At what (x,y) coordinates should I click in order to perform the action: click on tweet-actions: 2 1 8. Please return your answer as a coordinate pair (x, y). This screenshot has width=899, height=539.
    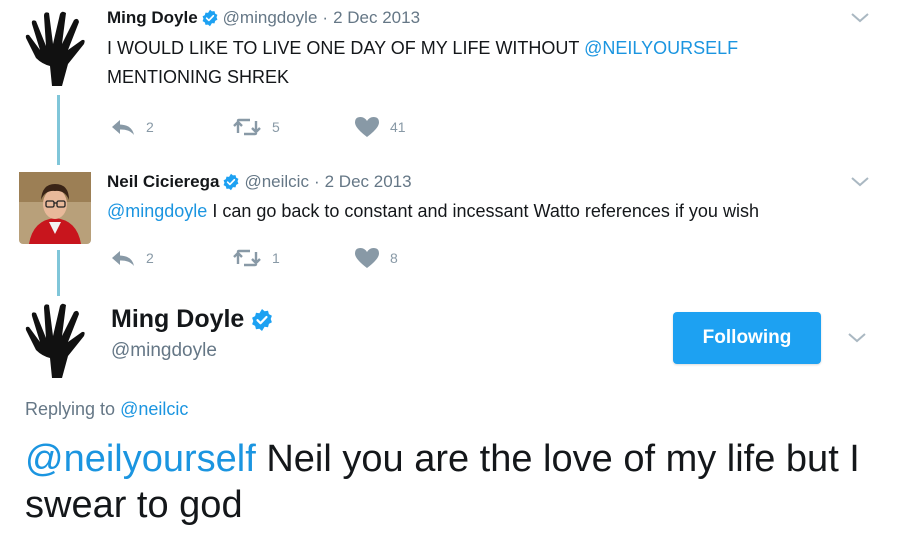
    Looking at the image, I should click on (254, 258).